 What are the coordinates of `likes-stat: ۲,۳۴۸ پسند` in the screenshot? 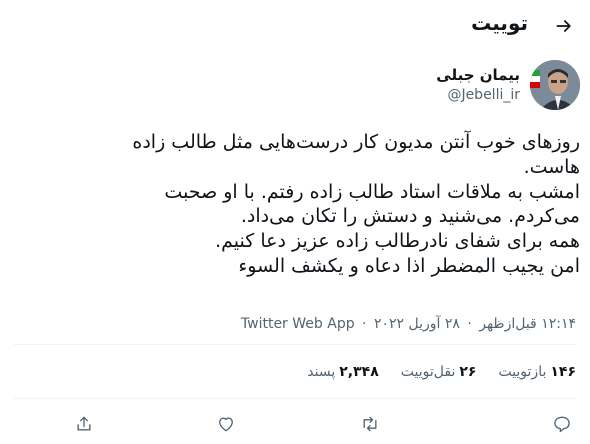 It's located at (342, 372).